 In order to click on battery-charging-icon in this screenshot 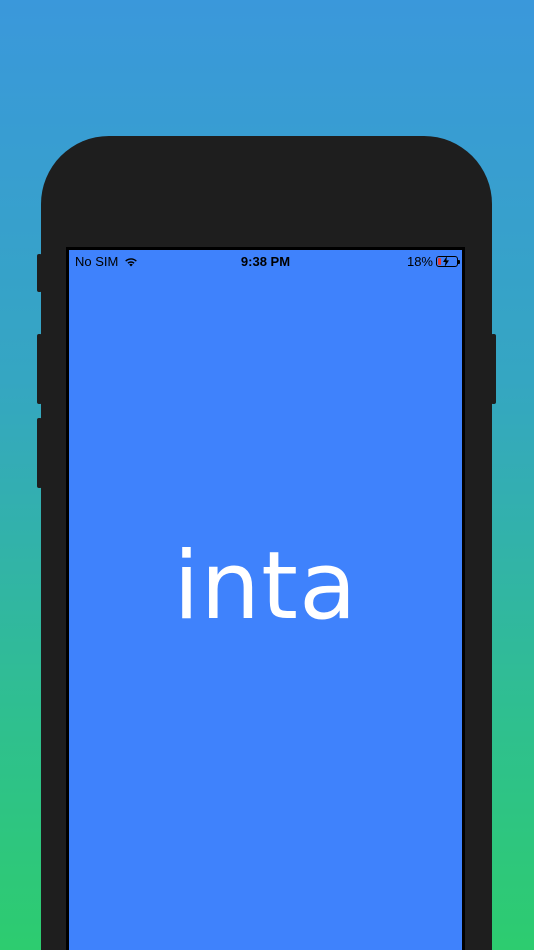, I will do `click(448, 261)`.